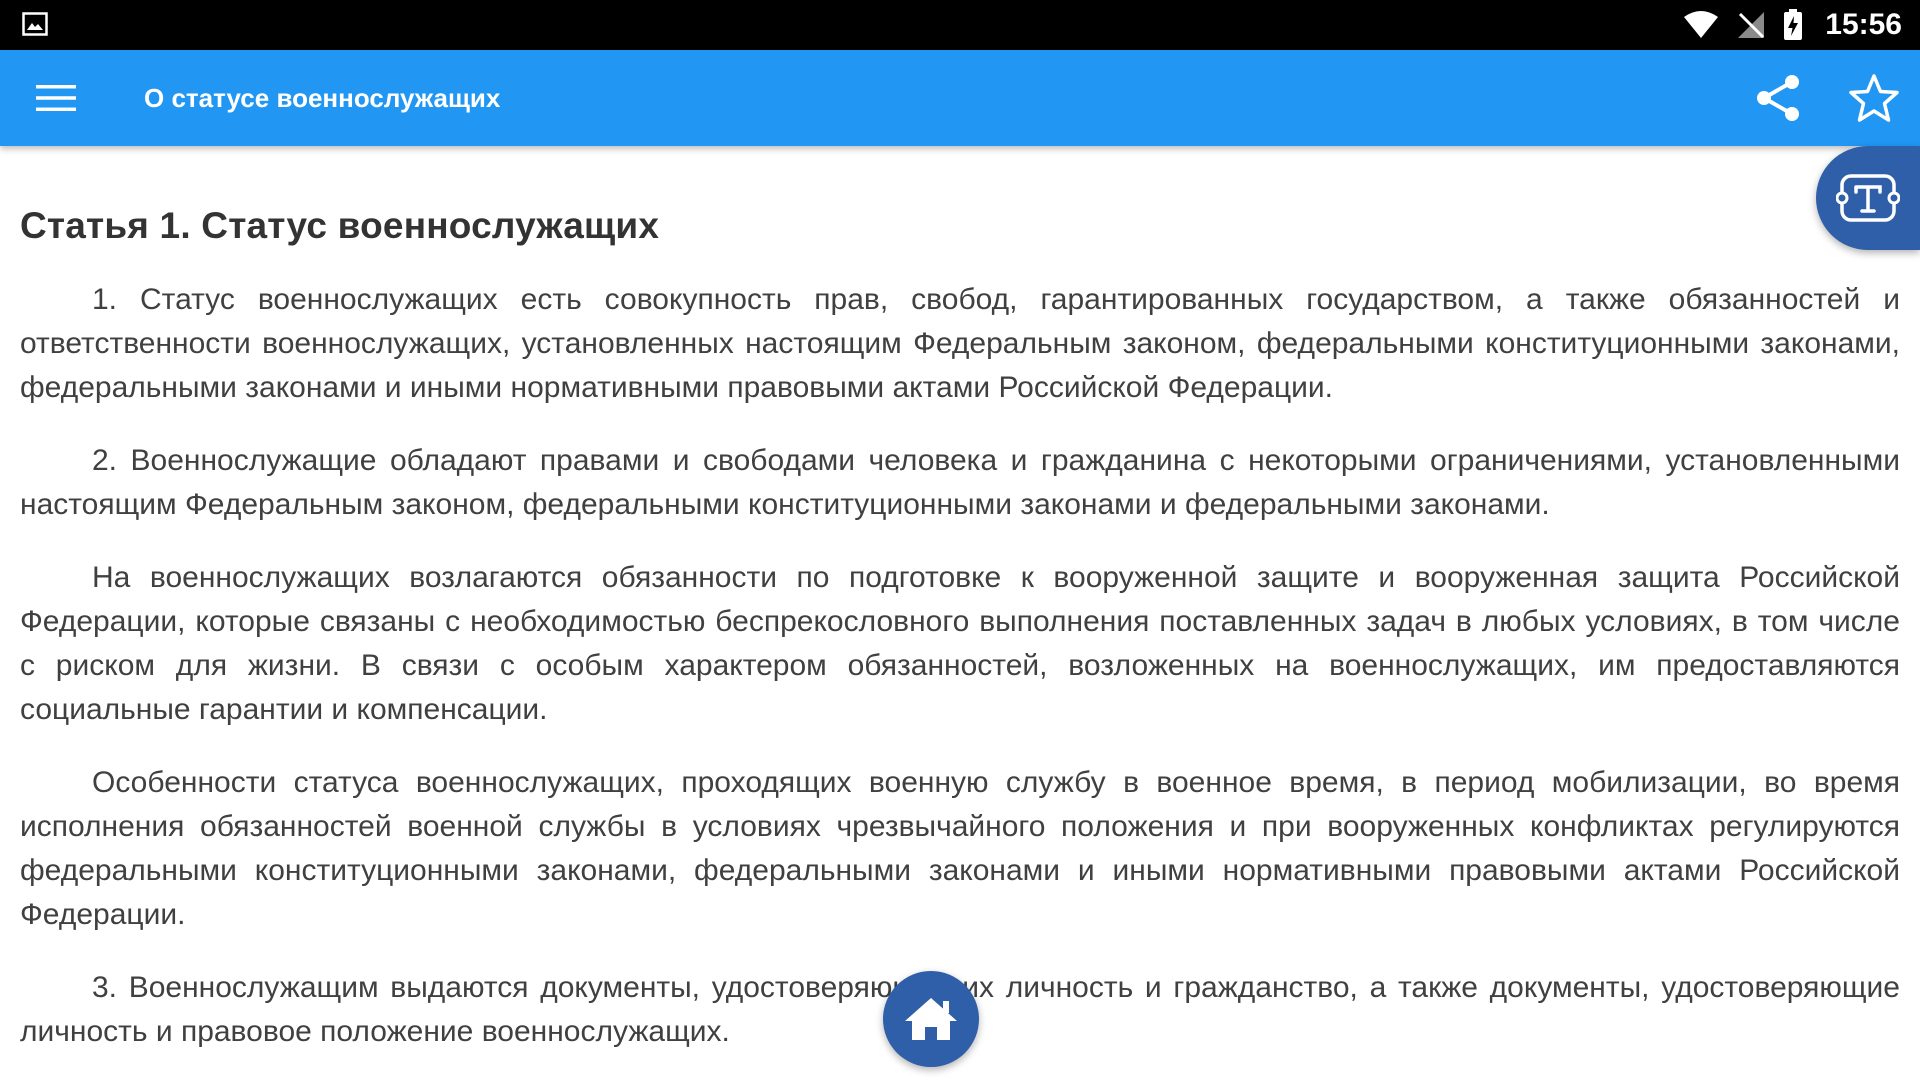 The height and width of the screenshot is (1080, 1920). What do you see at coordinates (340, 225) in the screenshot?
I see `article-title: Статья 1. Статус военнослужащих` at bounding box center [340, 225].